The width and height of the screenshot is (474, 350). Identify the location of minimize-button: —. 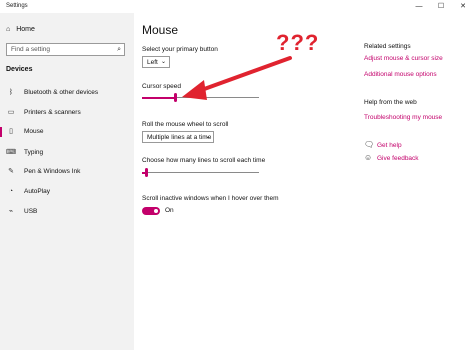
(419, 6).